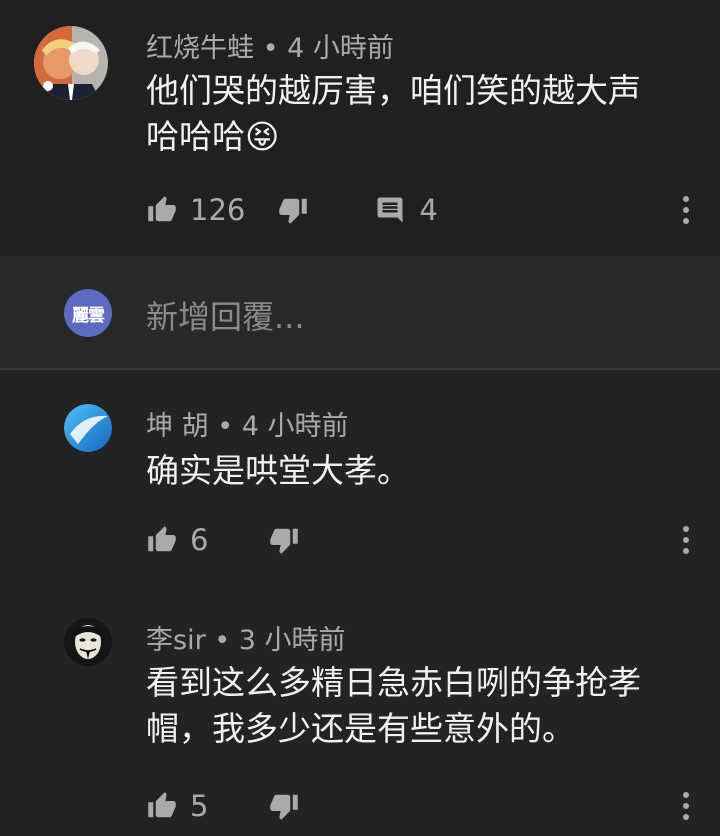 This screenshot has width=720, height=836. What do you see at coordinates (428, 210) in the screenshot?
I see `reply-count: 4` at bounding box center [428, 210].